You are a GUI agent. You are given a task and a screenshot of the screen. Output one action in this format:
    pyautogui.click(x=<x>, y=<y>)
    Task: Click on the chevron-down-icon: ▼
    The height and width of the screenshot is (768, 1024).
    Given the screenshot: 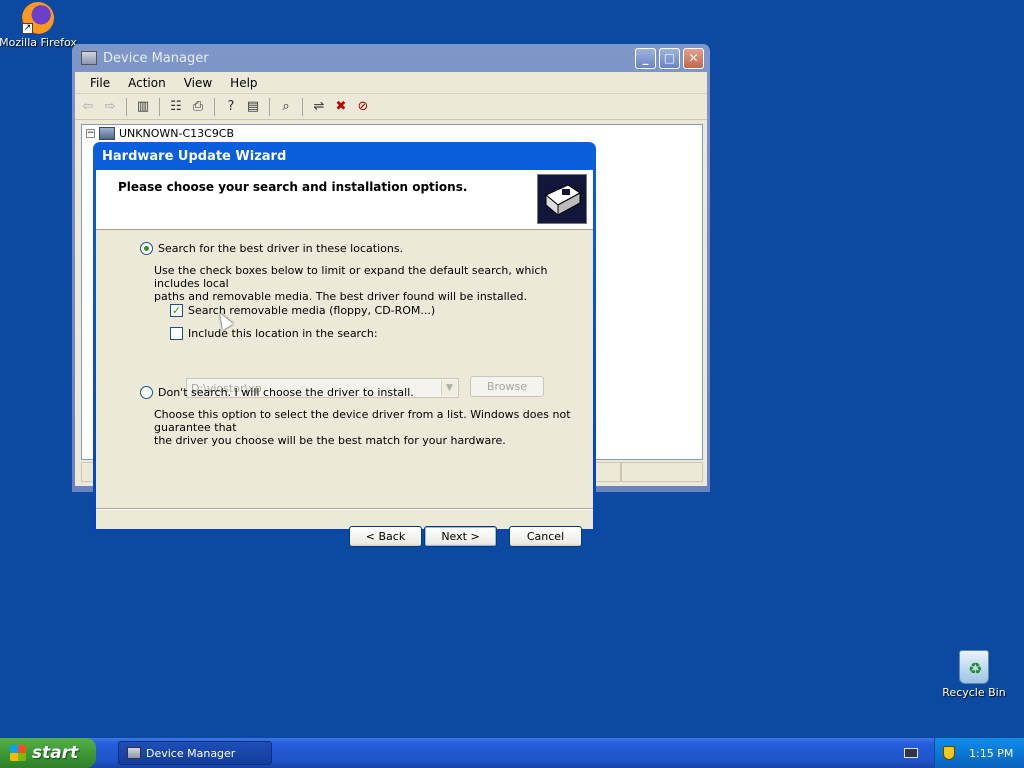 What is the action you would take?
    pyautogui.click(x=449, y=388)
    